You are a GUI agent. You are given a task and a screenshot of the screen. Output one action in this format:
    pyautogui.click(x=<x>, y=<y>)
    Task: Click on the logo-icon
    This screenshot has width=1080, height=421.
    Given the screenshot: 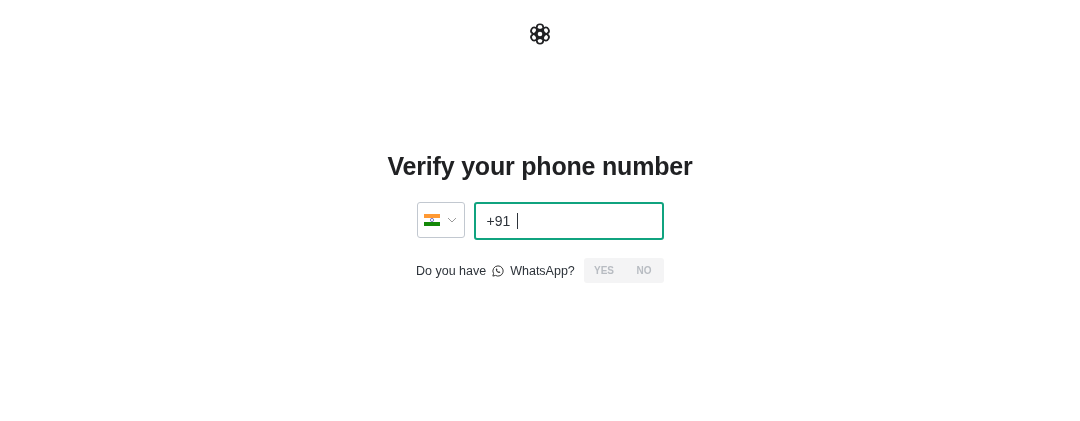 What is the action you would take?
    pyautogui.click(x=540, y=34)
    